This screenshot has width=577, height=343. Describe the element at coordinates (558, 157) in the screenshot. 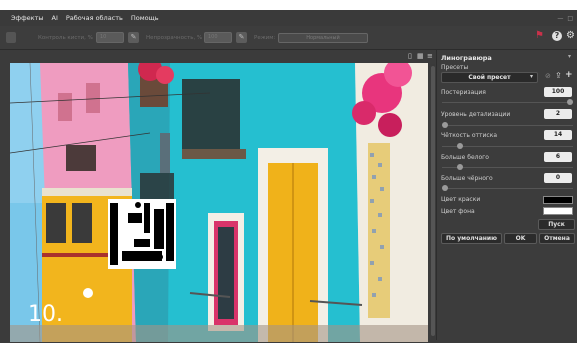

I see `more-white-value: 6` at that location.